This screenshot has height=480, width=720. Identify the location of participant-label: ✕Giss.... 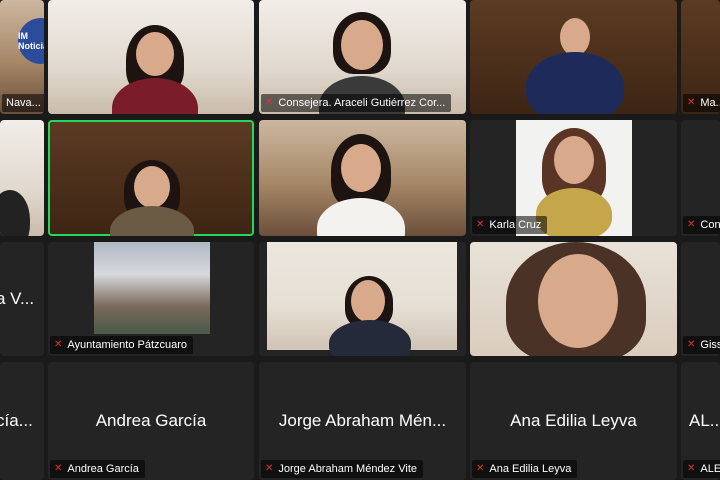
(701, 345).